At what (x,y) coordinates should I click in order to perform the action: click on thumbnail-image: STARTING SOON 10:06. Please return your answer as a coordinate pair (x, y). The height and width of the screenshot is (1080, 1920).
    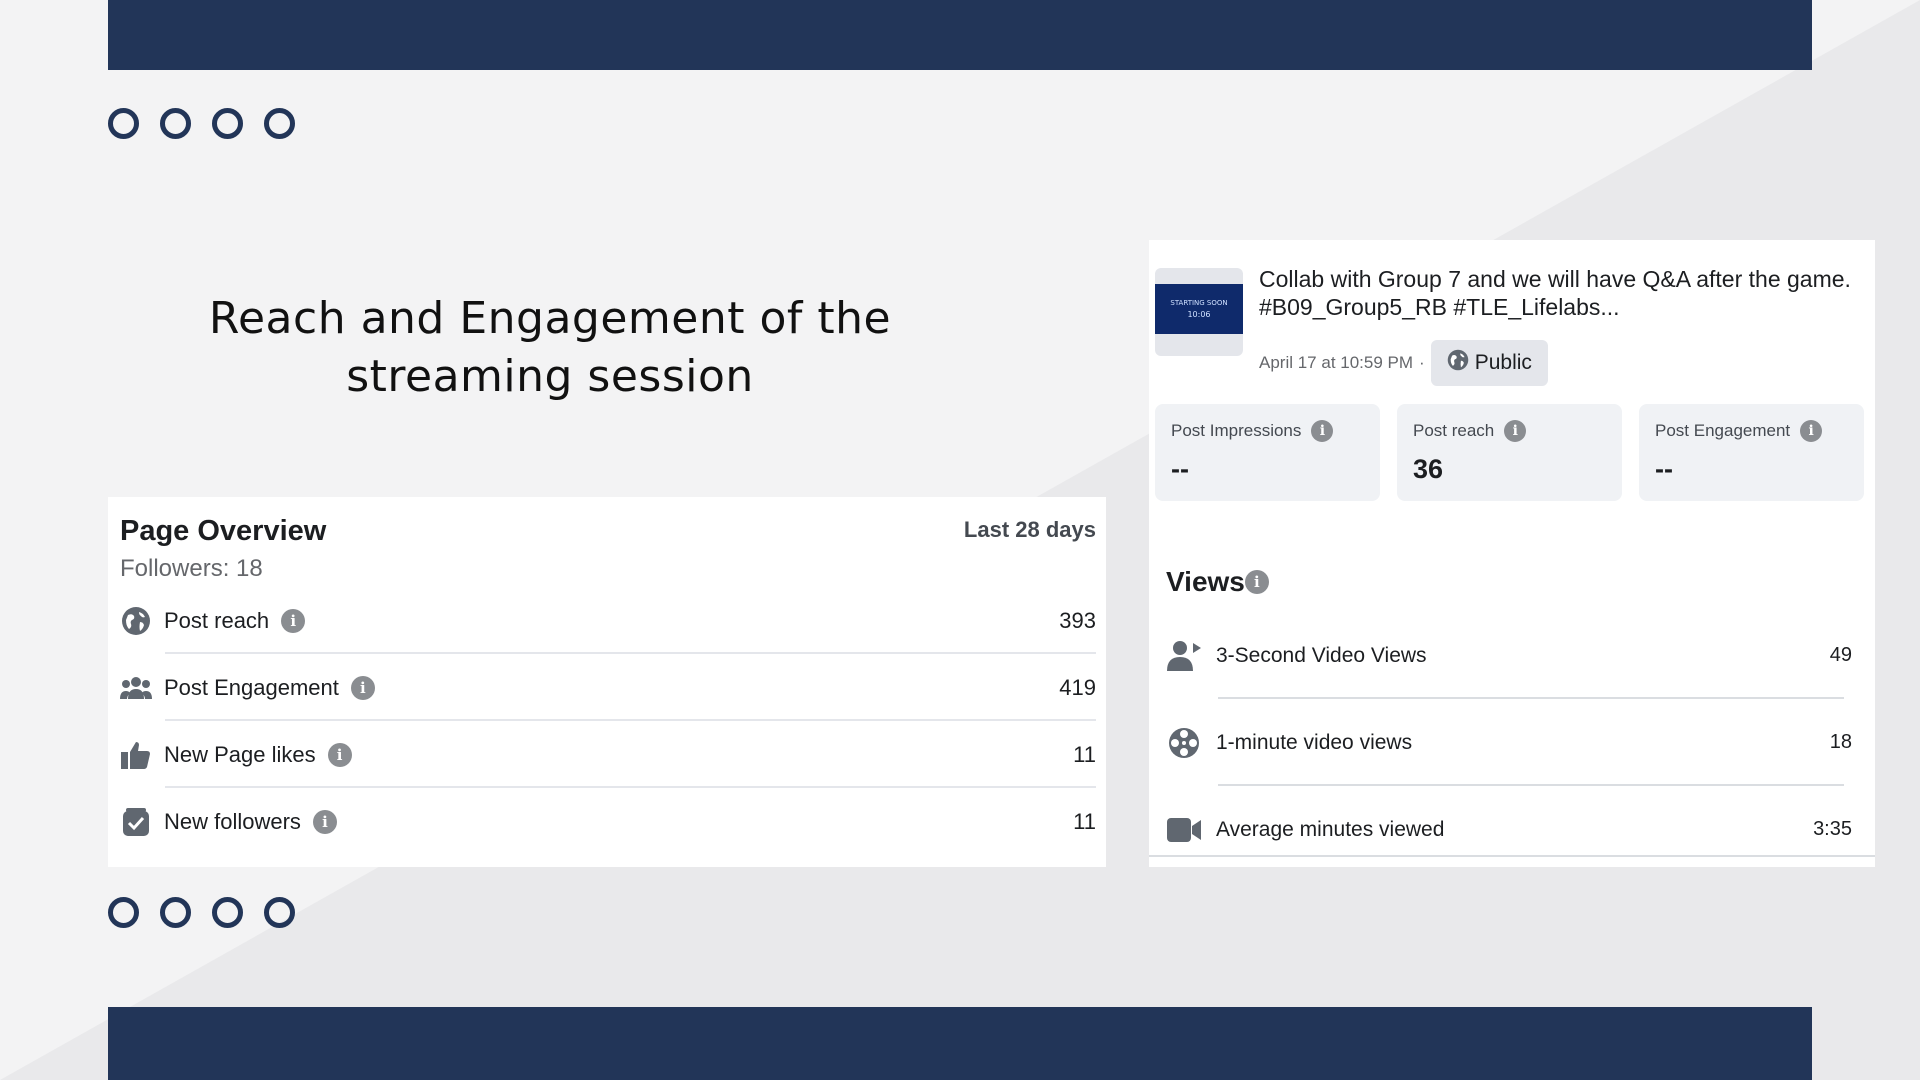
    Looking at the image, I should click on (1199, 309).